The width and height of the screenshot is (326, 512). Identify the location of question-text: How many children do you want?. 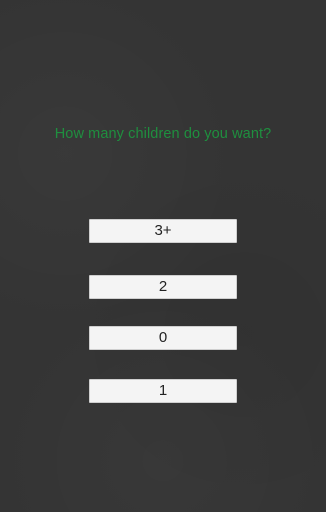
(163, 134).